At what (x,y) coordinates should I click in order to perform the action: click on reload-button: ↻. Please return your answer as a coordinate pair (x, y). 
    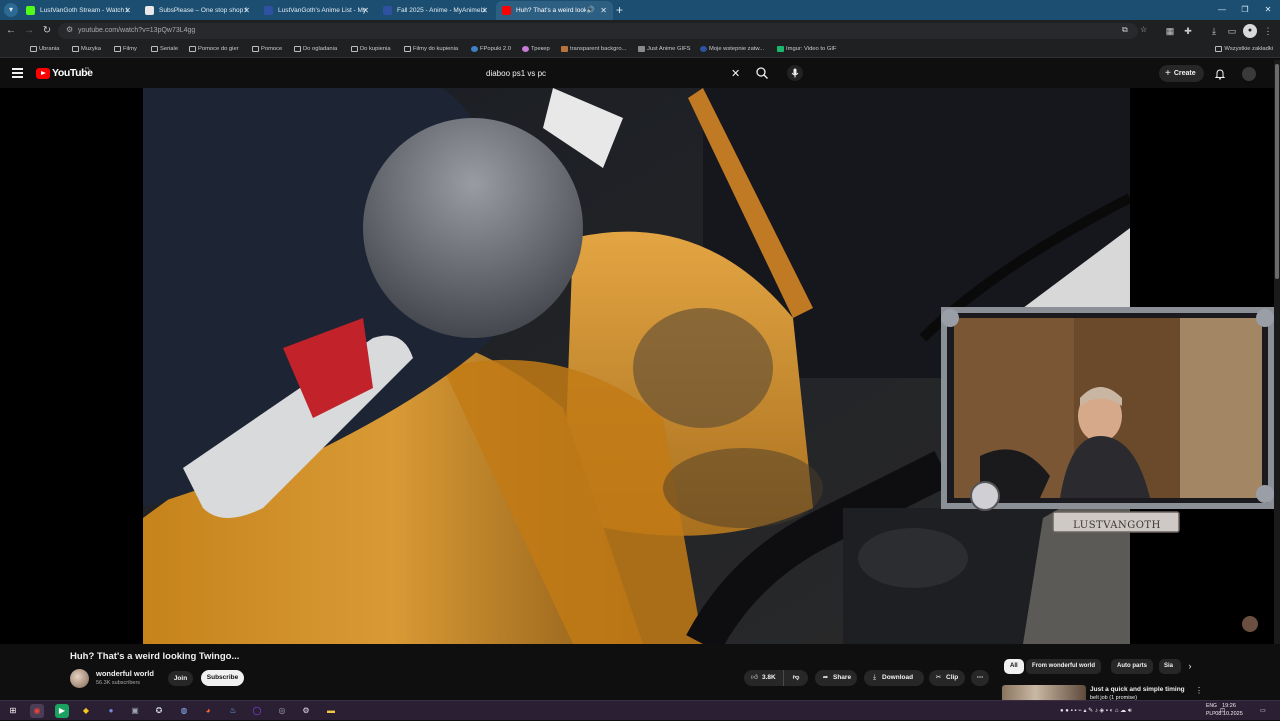
    Looking at the image, I should click on (47, 31).